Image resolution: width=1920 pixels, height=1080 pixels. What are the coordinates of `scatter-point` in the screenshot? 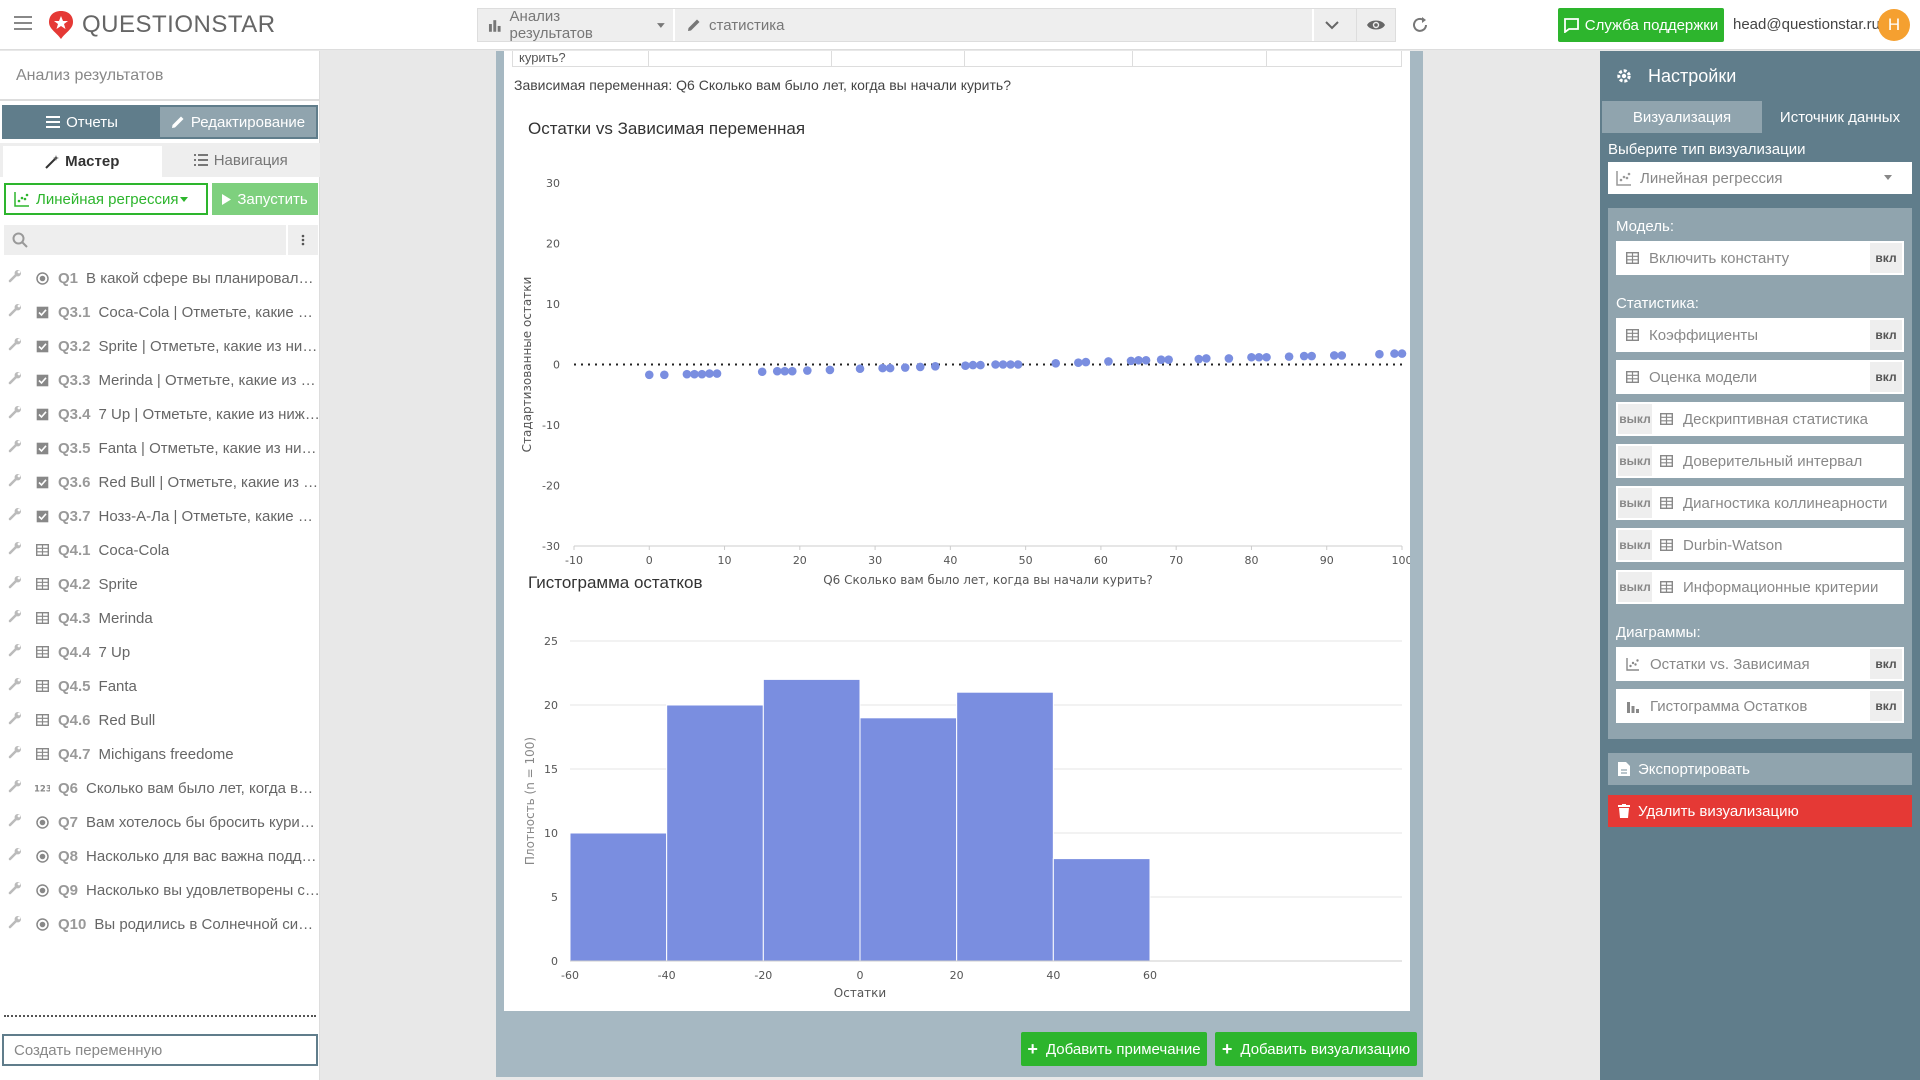 It's located at (1146, 360).